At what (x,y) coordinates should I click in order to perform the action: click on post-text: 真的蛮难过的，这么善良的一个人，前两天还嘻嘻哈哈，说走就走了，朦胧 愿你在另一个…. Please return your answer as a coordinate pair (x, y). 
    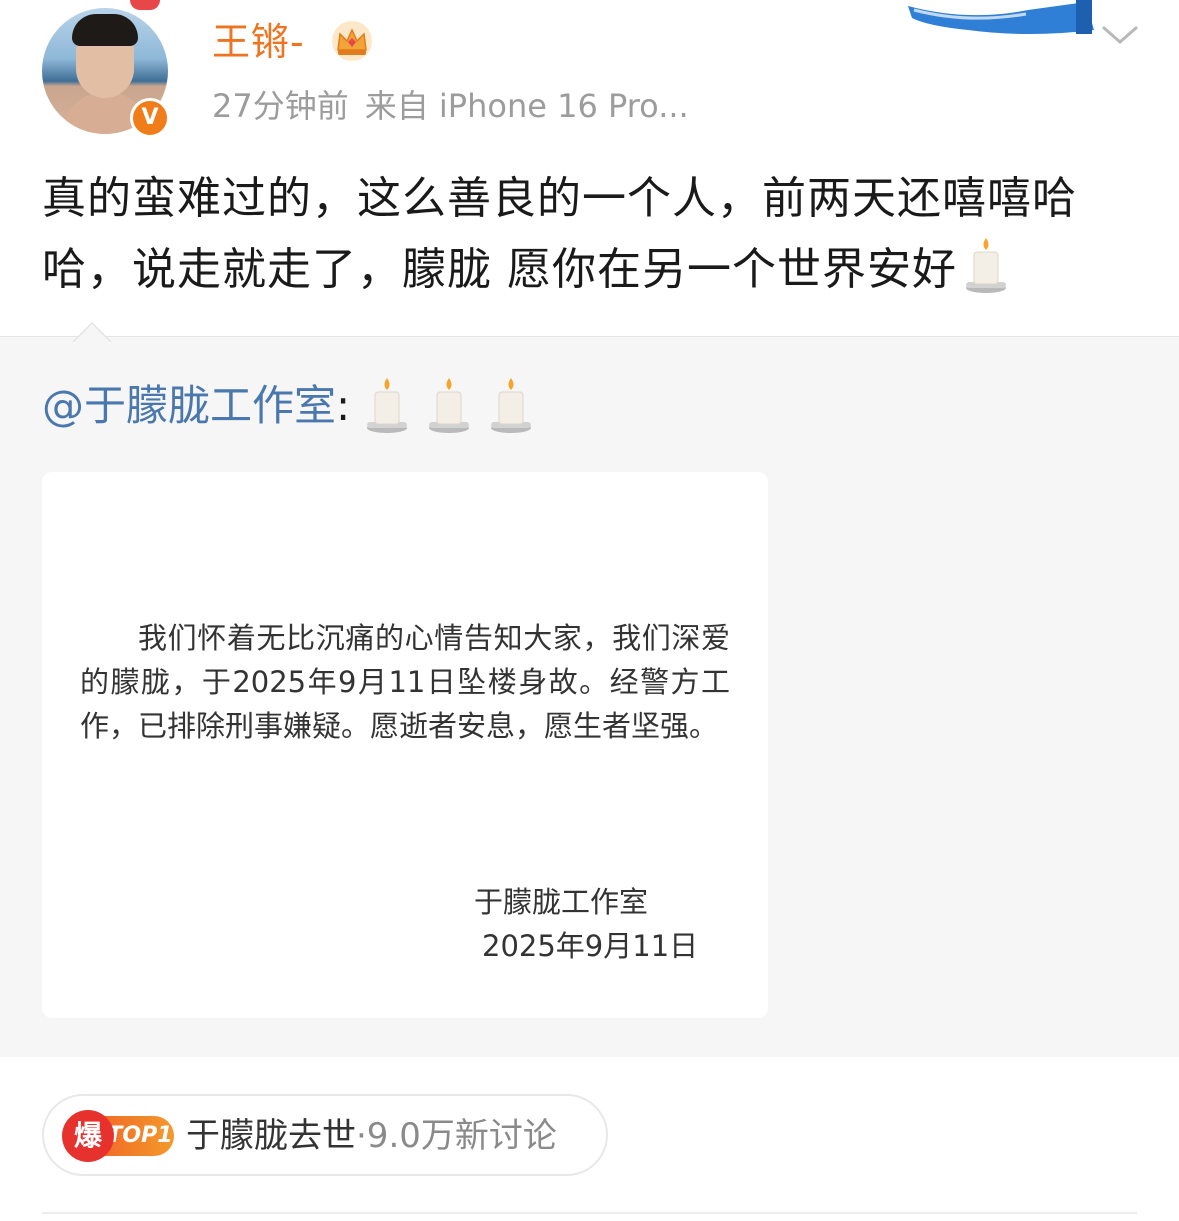
    Looking at the image, I should click on (589, 234).